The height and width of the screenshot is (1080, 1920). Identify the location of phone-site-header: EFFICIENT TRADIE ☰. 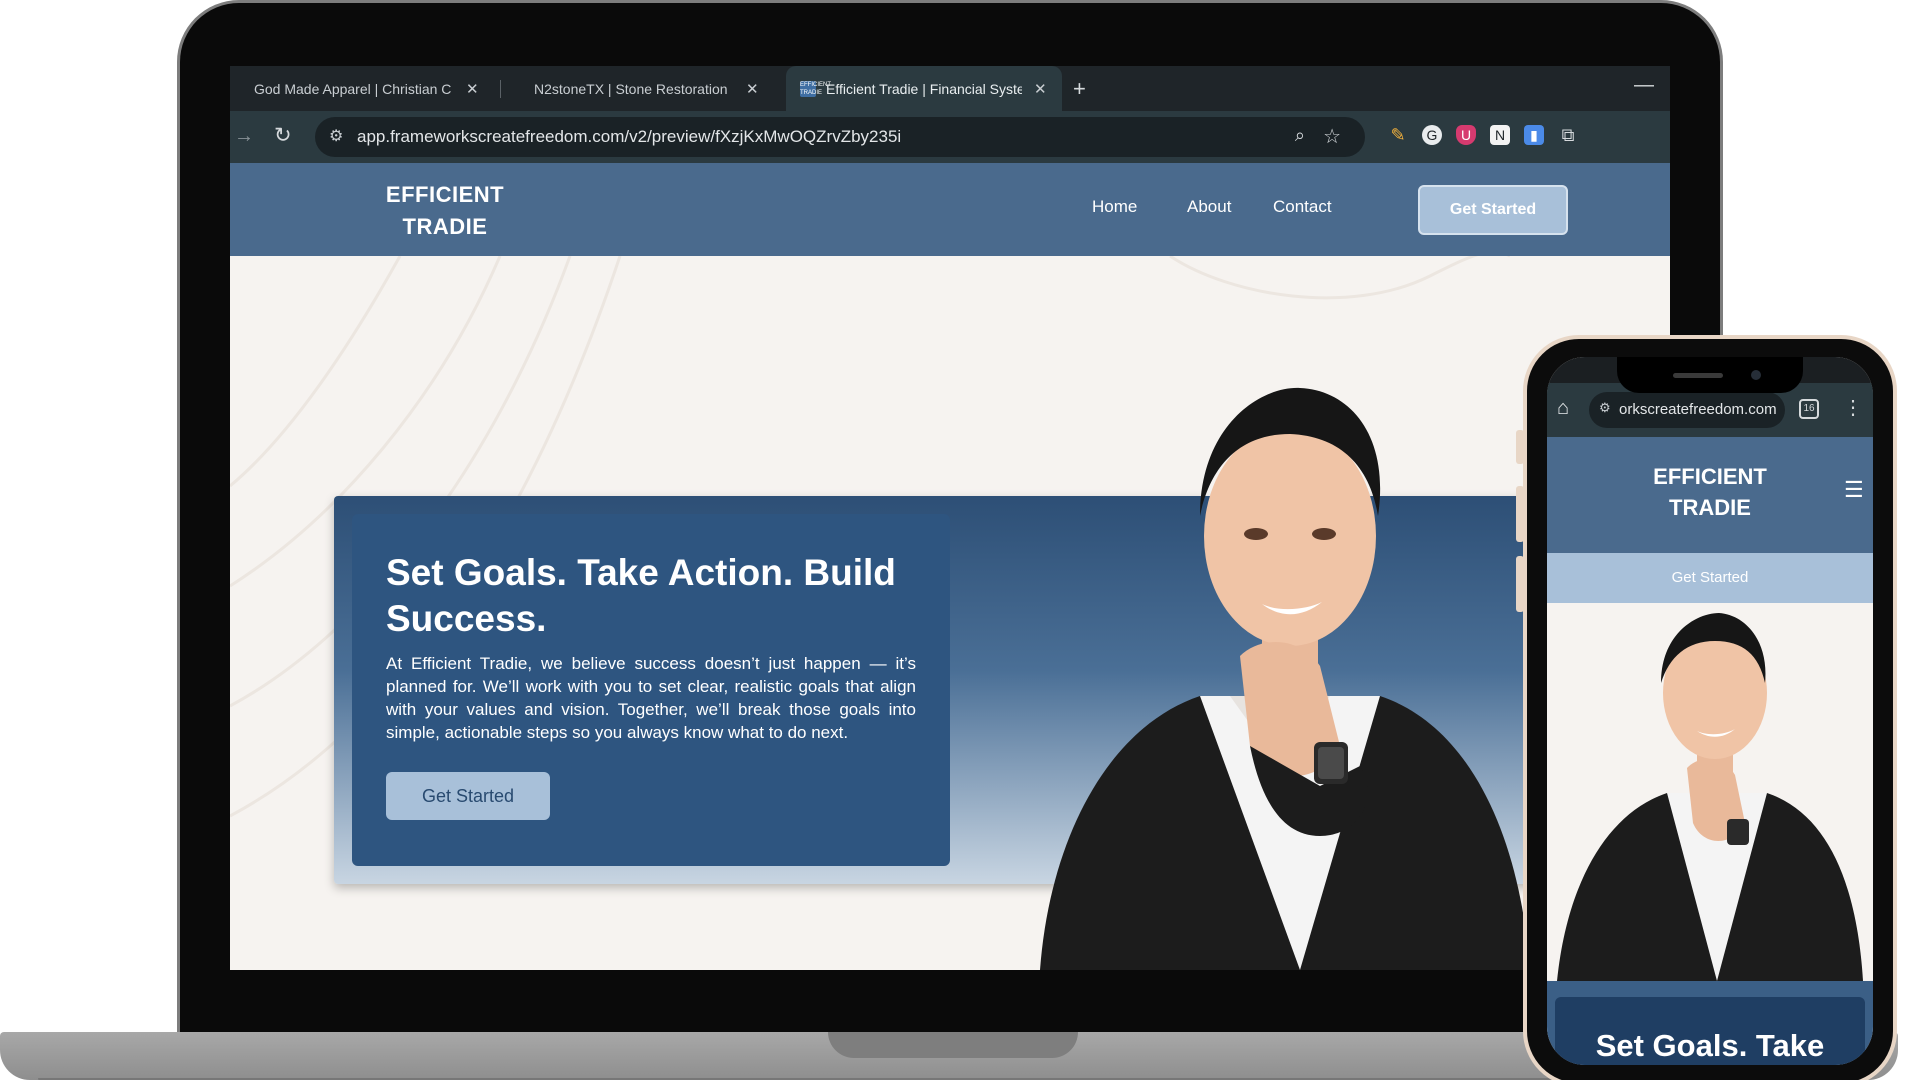
(1710, 495).